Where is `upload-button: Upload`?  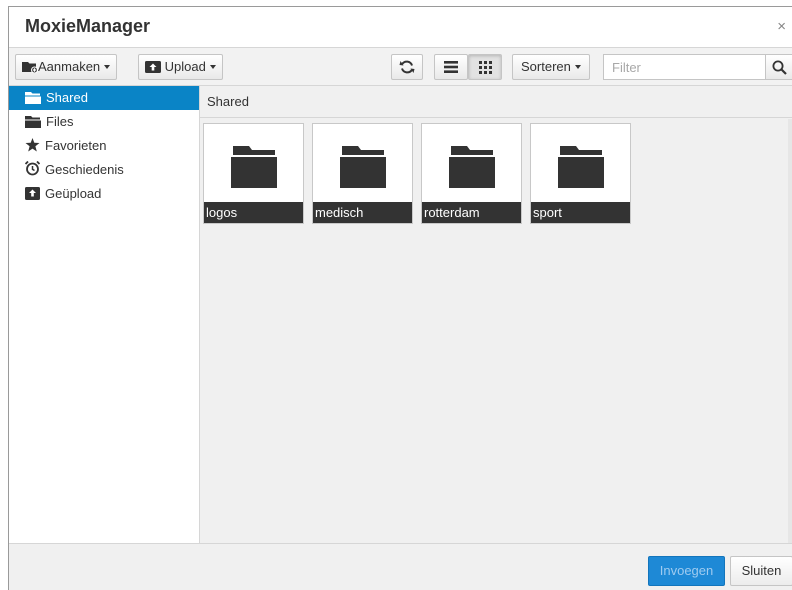 upload-button: Upload is located at coordinates (180, 67).